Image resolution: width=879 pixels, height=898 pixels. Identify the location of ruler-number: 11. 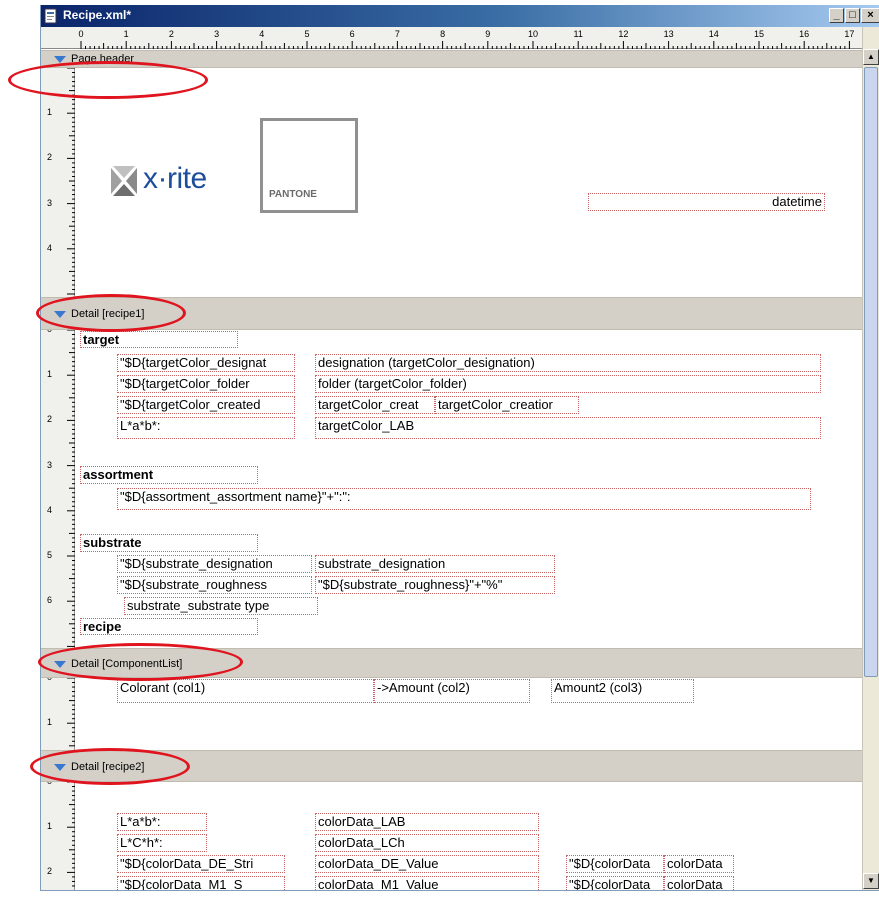
(578, 34).